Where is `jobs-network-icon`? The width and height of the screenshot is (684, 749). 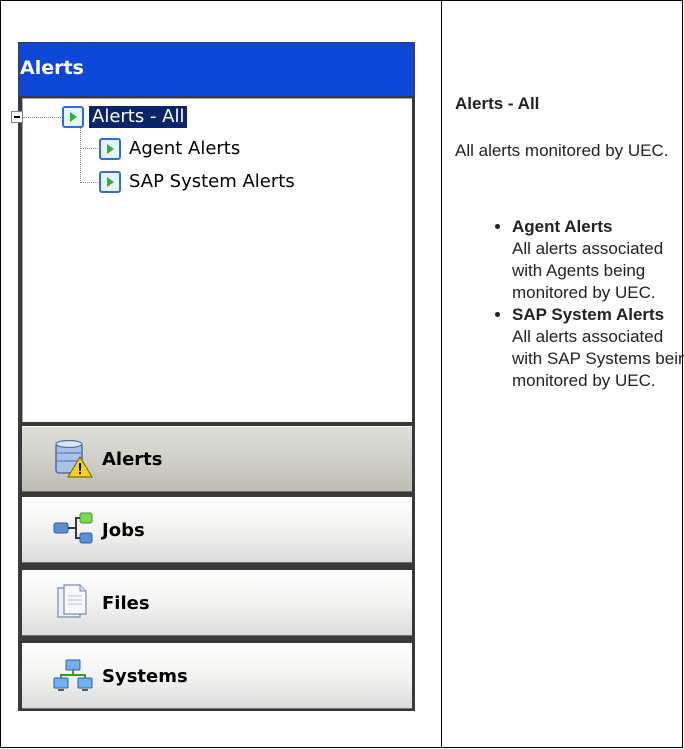 jobs-network-icon is located at coordinates (73, 530).